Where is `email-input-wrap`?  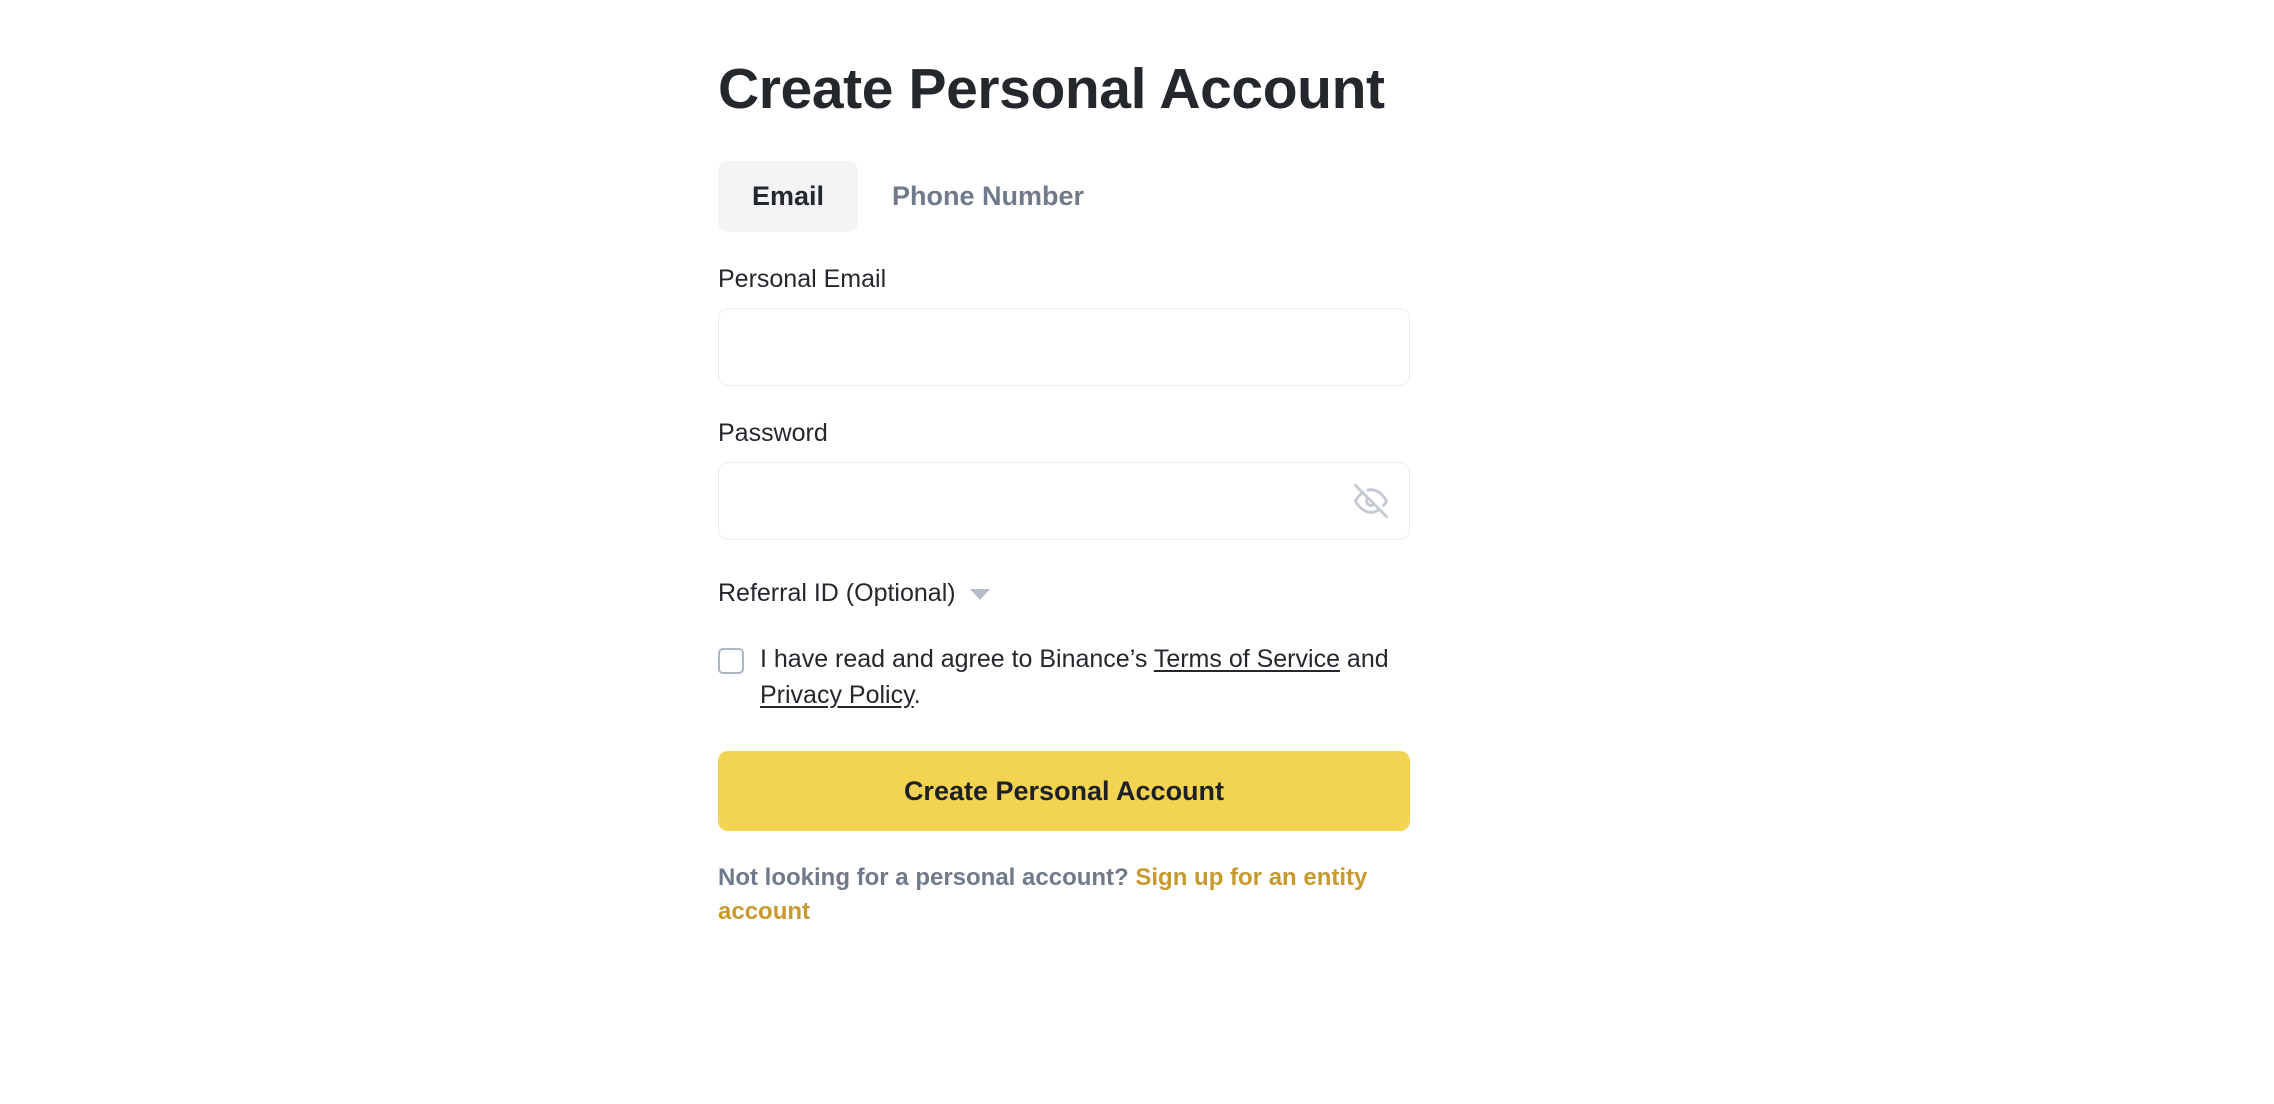
email-input-wrap is located at coordinates (1064, 347).